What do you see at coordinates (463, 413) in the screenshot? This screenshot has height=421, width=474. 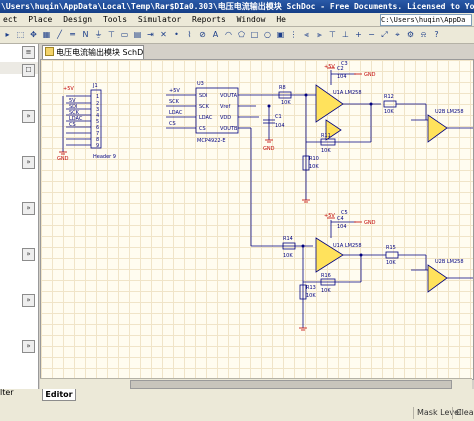 I see `clear-button: Clear` at bounding box center [463, 413].